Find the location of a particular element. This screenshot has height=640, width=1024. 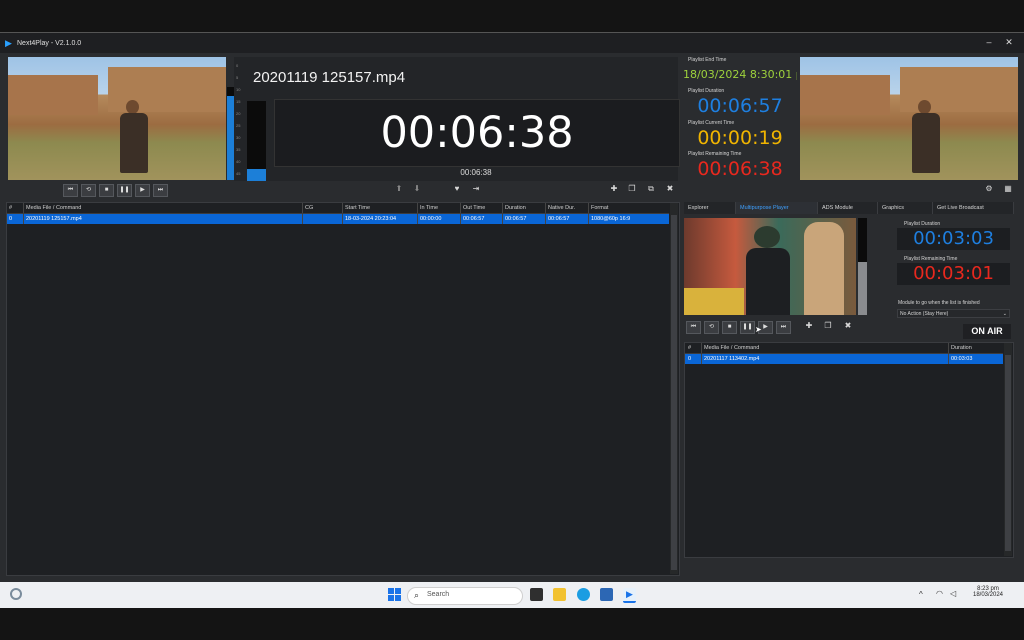

left-preview-video is located at coordinates (117, 118).